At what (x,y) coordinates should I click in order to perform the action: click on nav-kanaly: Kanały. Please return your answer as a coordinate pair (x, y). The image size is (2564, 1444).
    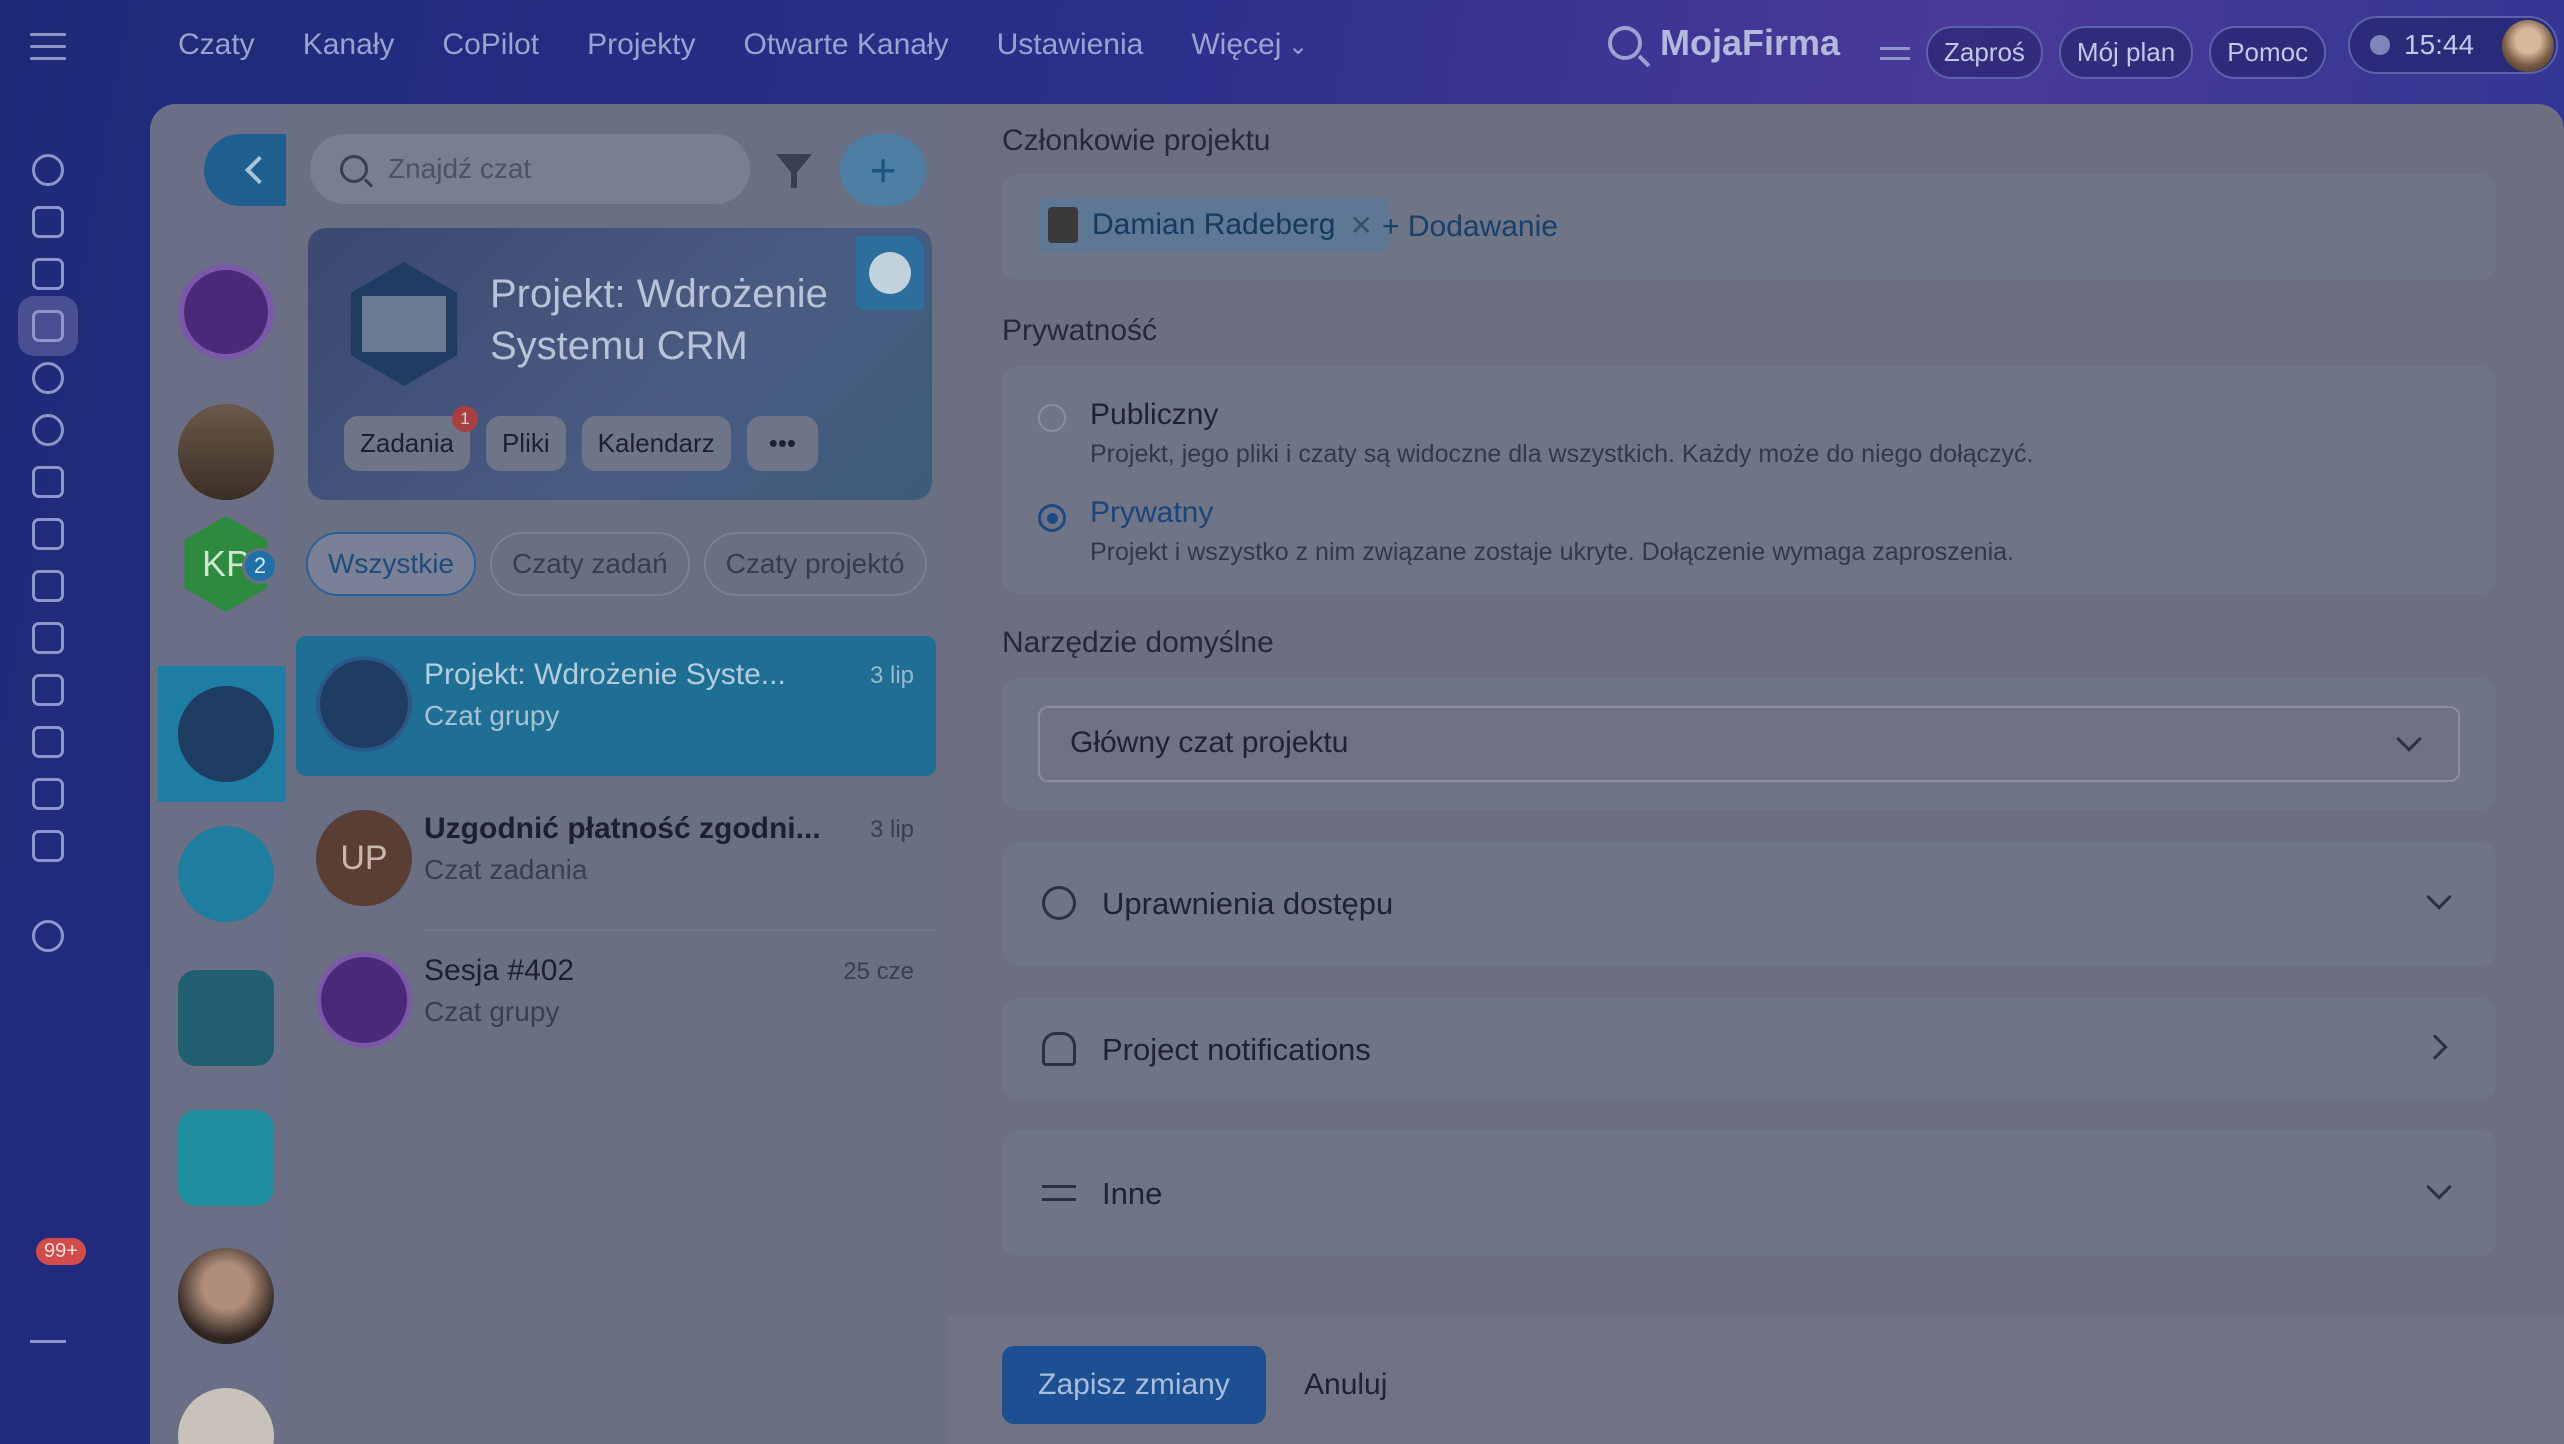
    Looking at the image, I should click on (349, 45).